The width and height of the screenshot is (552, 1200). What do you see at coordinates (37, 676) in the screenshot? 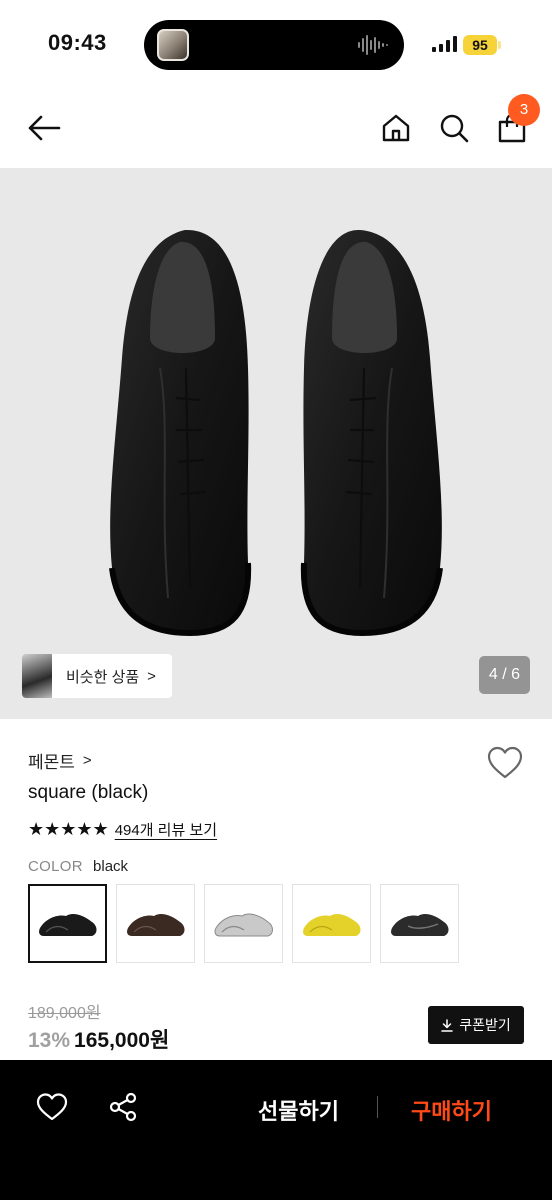
I see `similar-product-thumbnail` at bounding box center [37, 676].